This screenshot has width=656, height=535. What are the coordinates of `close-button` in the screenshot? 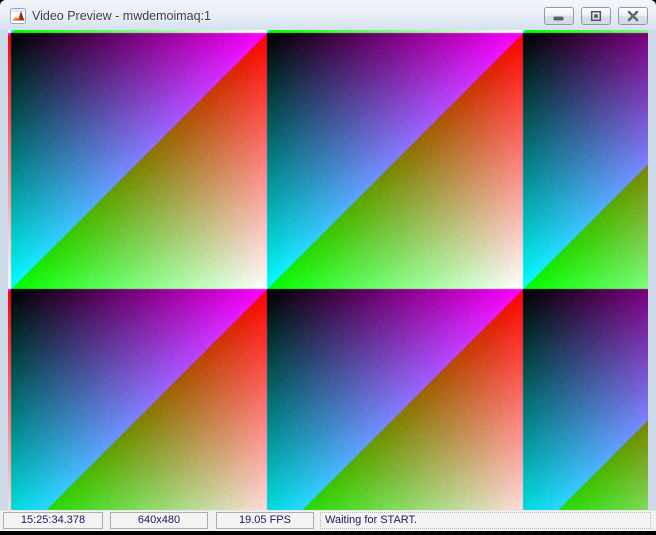 It's located at (633, 16).